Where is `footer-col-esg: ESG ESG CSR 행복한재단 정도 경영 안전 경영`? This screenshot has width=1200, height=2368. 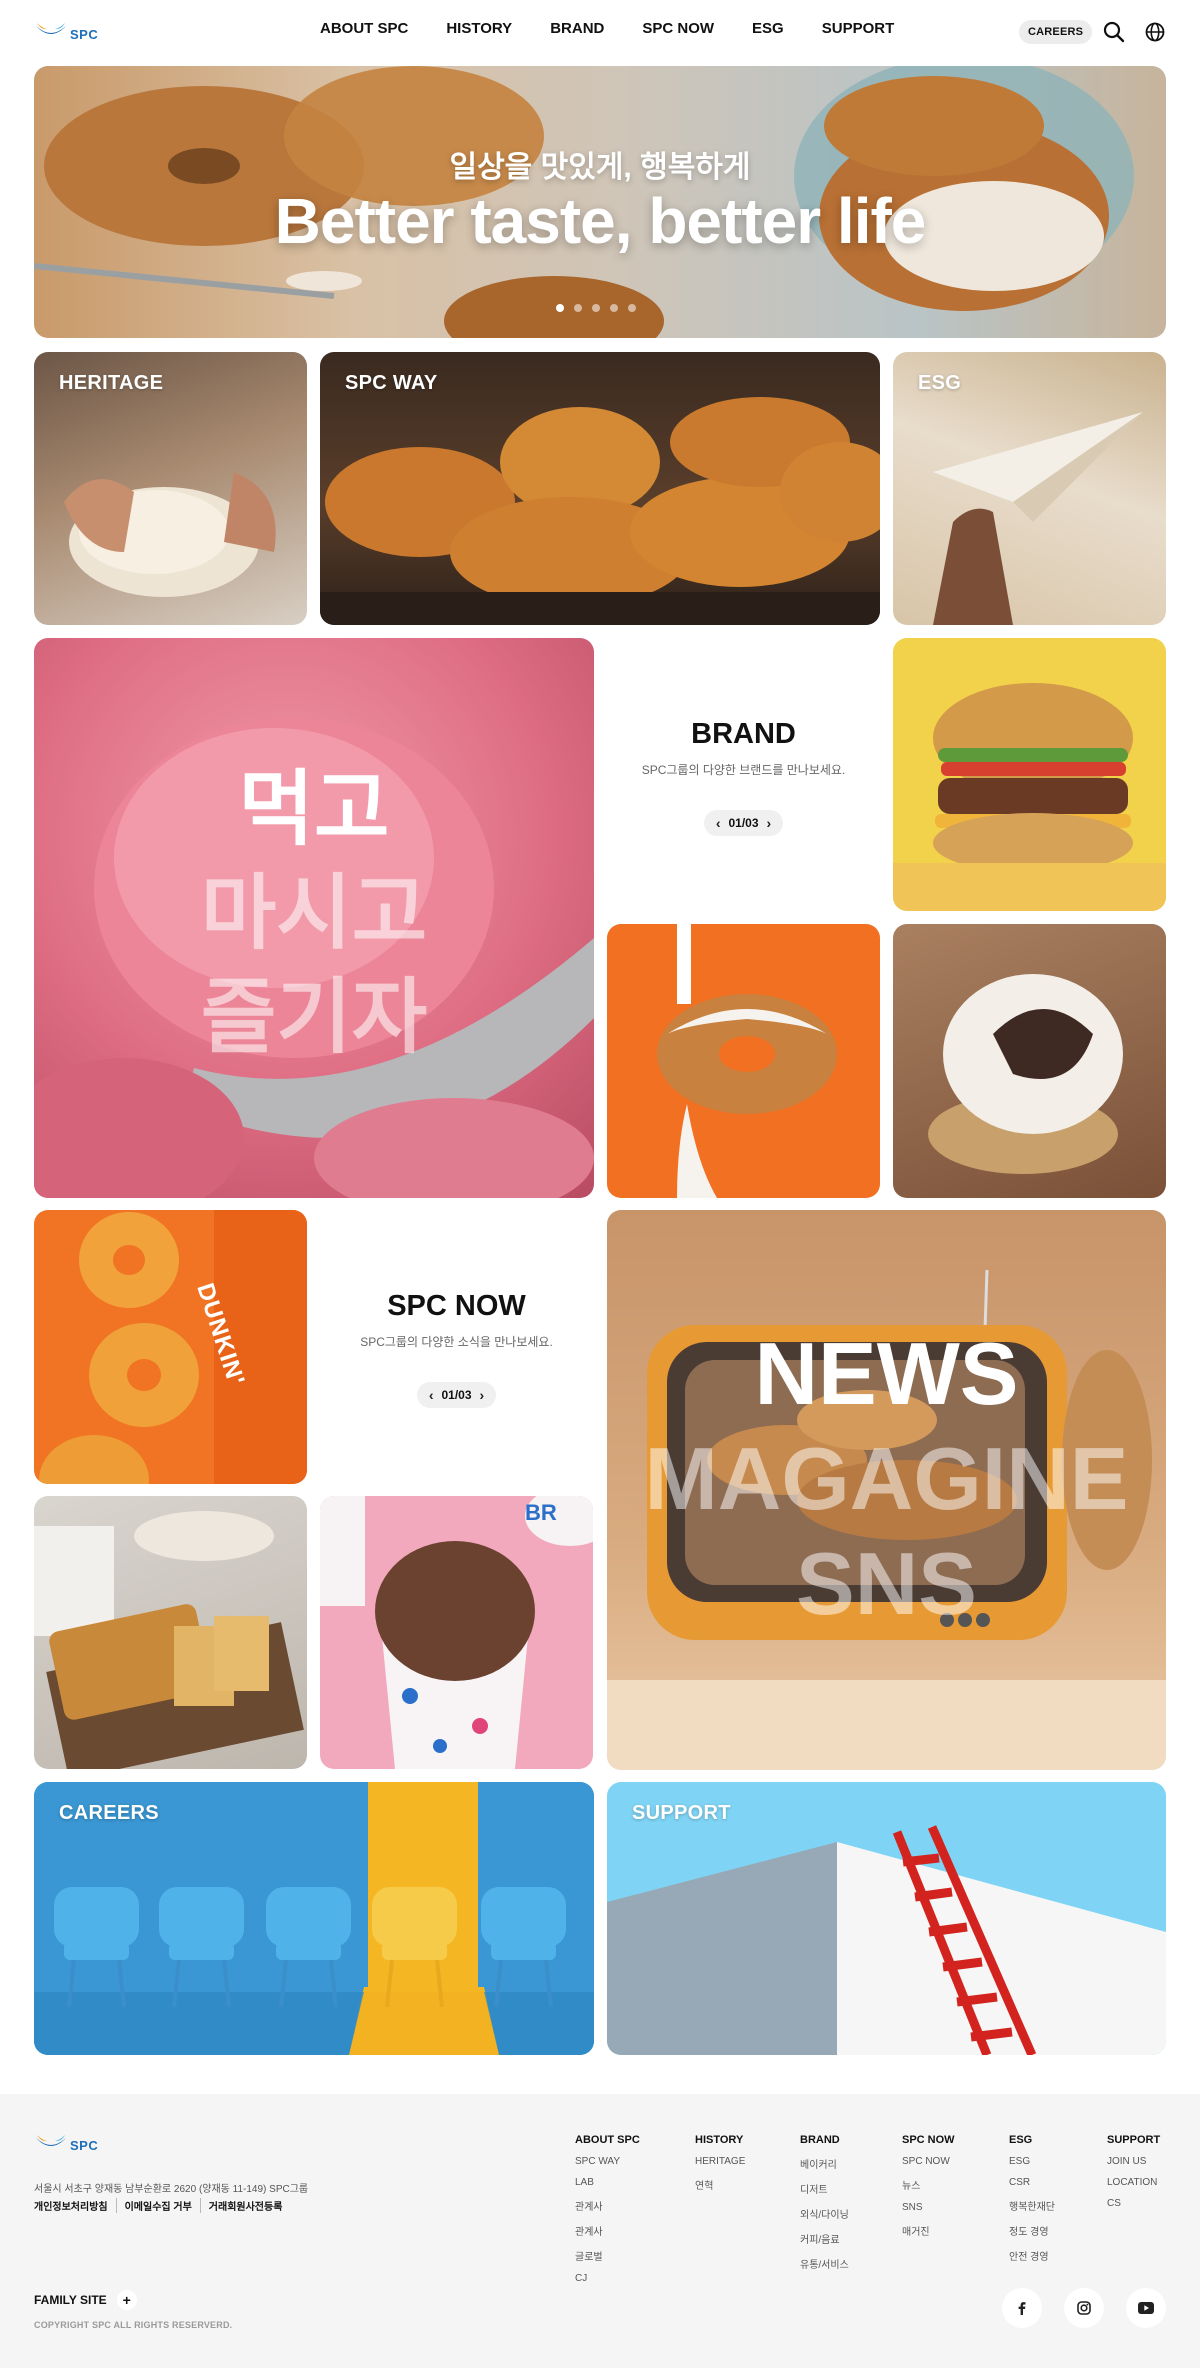 footer-col-esg: ESG ESG CSR 행복한재단 정도 경영 안전 경영 is located at coordinates (1032, 2203).